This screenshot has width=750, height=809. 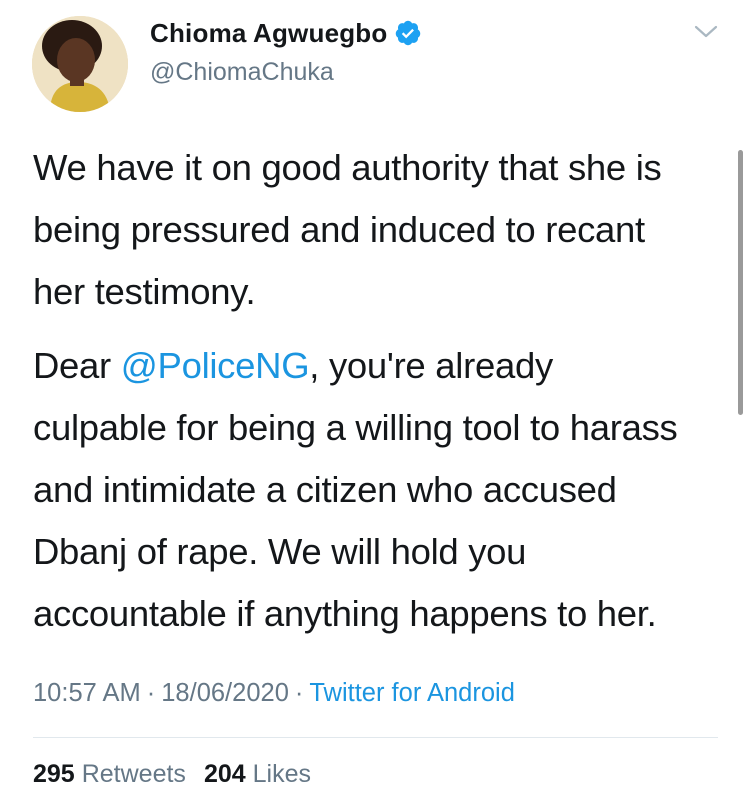 I want to click on likes-label: Likes, so click(x=282, y=774).